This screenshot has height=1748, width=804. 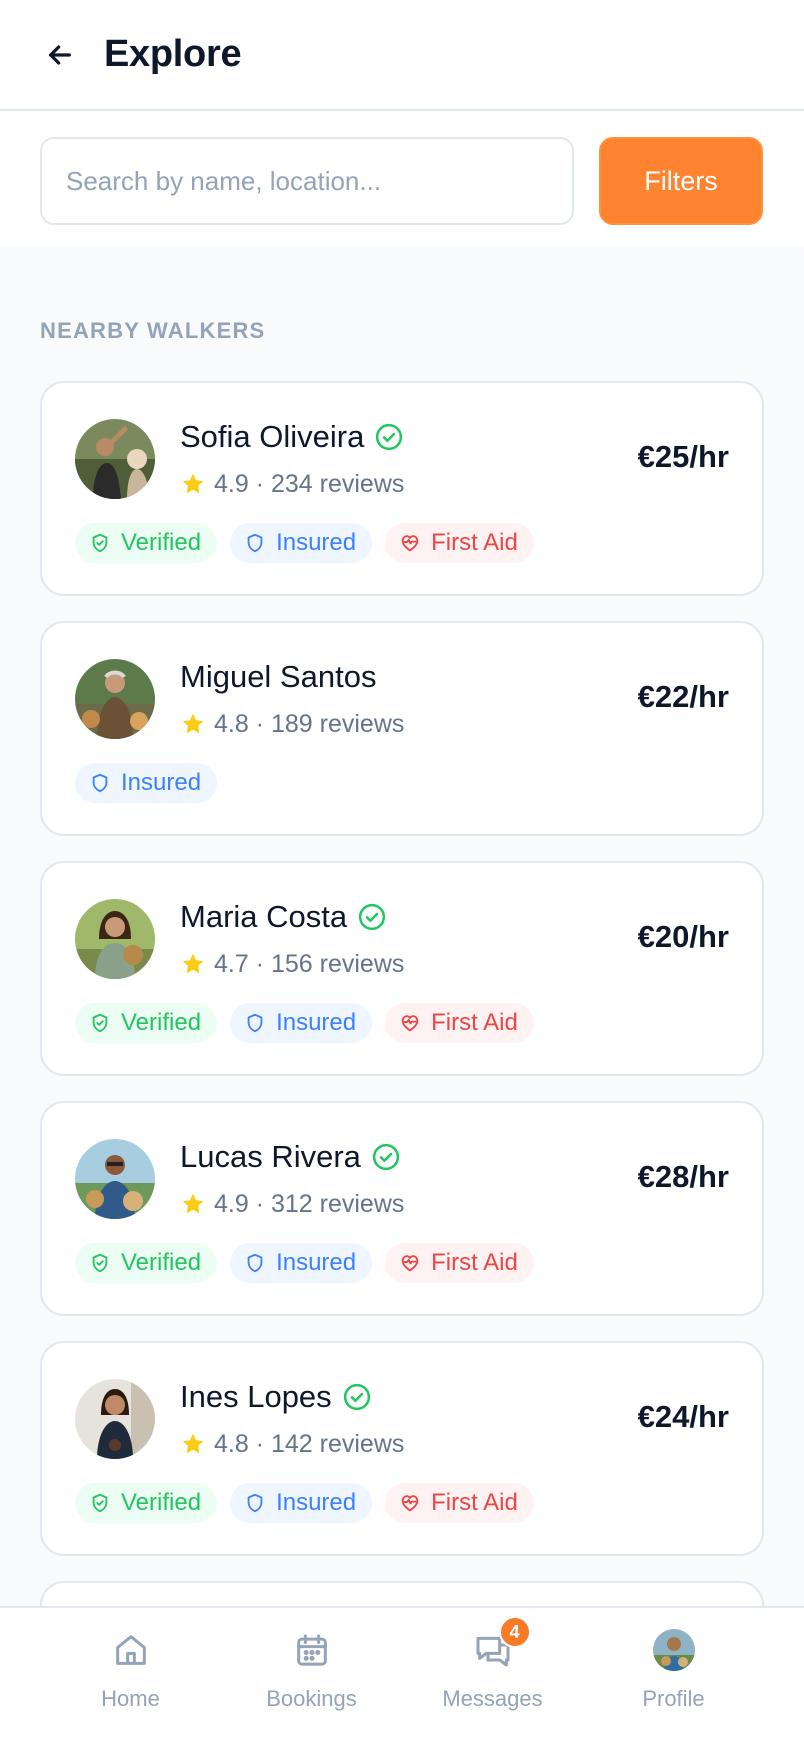 What do you see at coordinates (307, 181) in the screenshot?
I see `search-input` at bounding box center [307, 181].